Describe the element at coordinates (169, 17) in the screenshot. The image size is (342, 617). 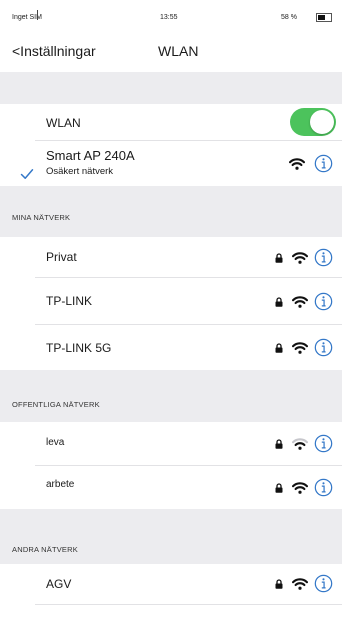
I see `clock: 13:55` at that location.